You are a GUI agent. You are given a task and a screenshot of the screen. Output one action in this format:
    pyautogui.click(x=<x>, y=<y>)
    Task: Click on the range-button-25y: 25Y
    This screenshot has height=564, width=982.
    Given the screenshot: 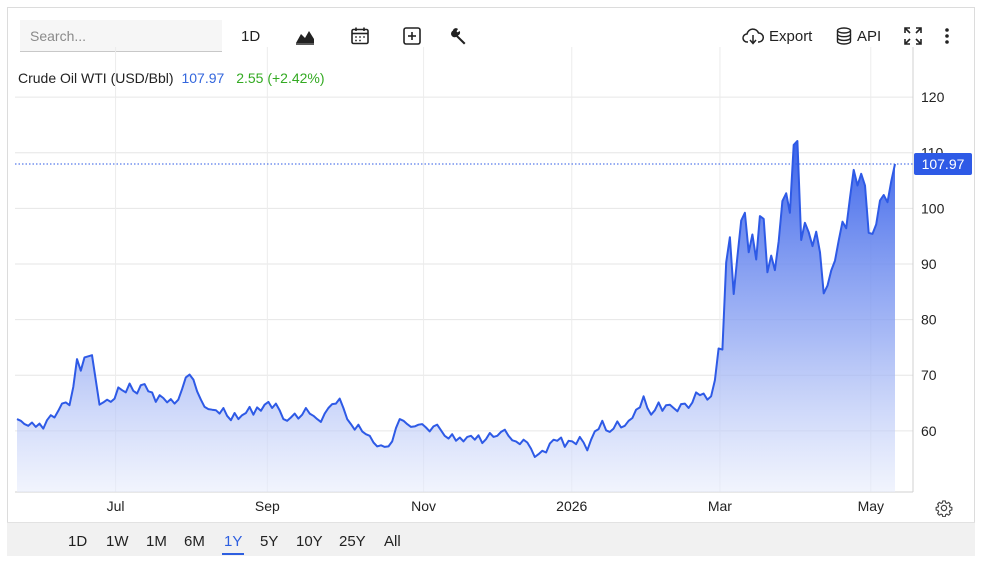 What is the action you would take?
    pyautogui.click(x=352, y=543)
    